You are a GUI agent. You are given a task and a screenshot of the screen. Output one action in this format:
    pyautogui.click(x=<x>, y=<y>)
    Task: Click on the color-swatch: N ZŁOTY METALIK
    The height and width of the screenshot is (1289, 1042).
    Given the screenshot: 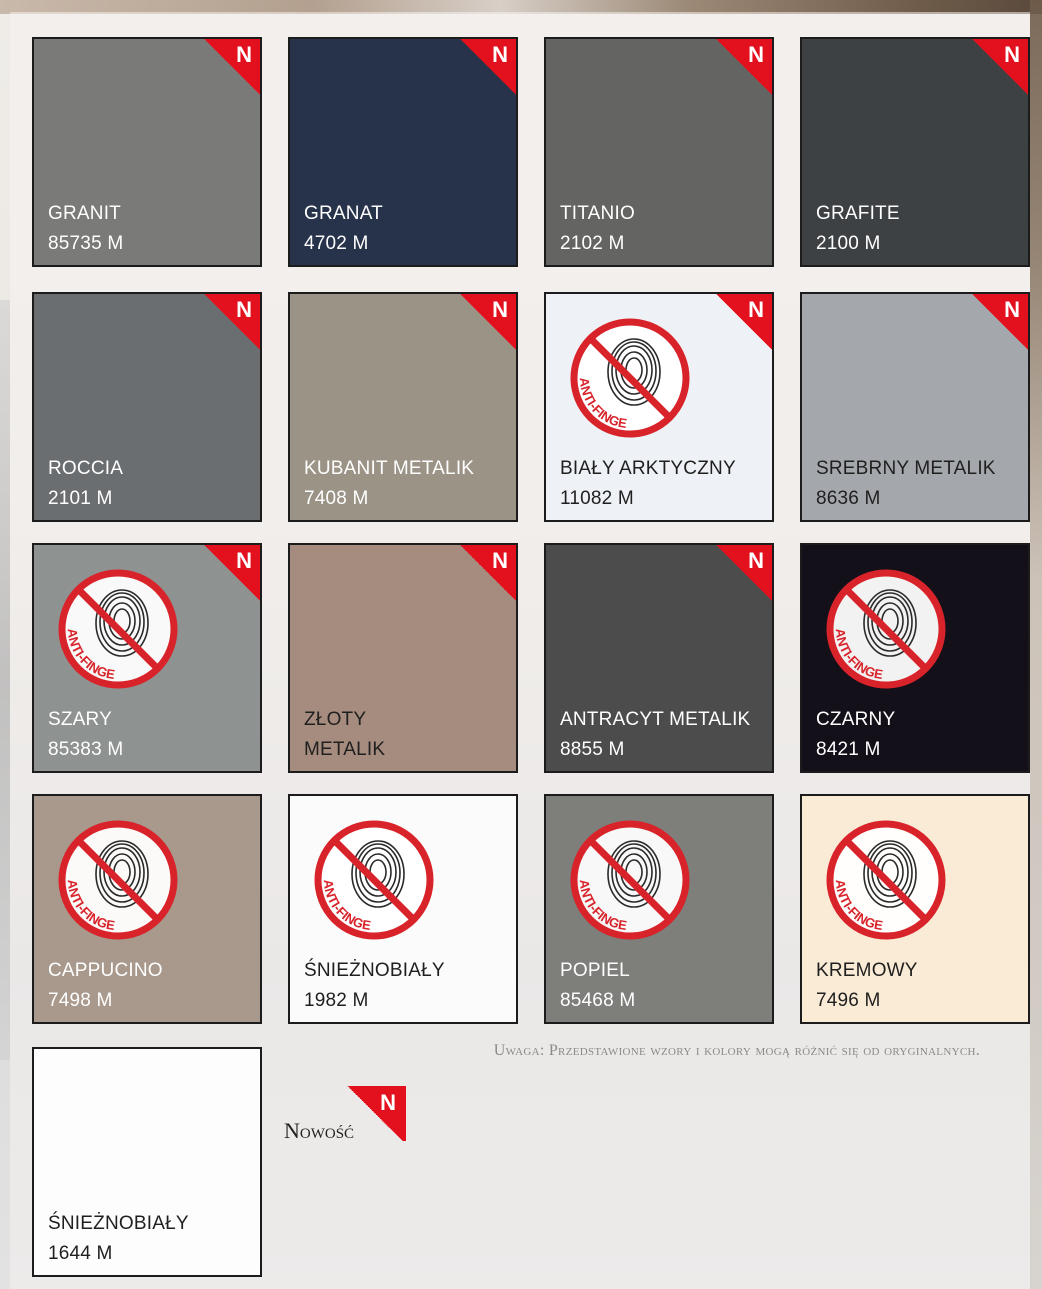 What is the action you would take?
    pyautogui.click(x=403, y=658)
    